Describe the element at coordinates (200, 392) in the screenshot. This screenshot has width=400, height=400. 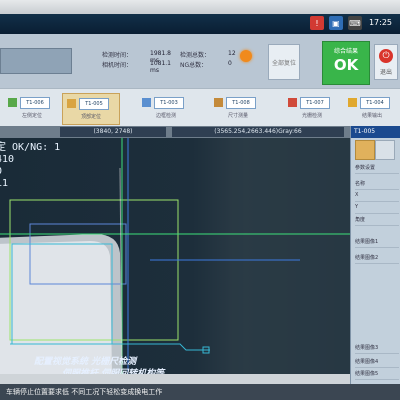
I see `bottom-caption-bar: 车辆停止位置要求低 不同工况下轻松变成换电工作` at that location.